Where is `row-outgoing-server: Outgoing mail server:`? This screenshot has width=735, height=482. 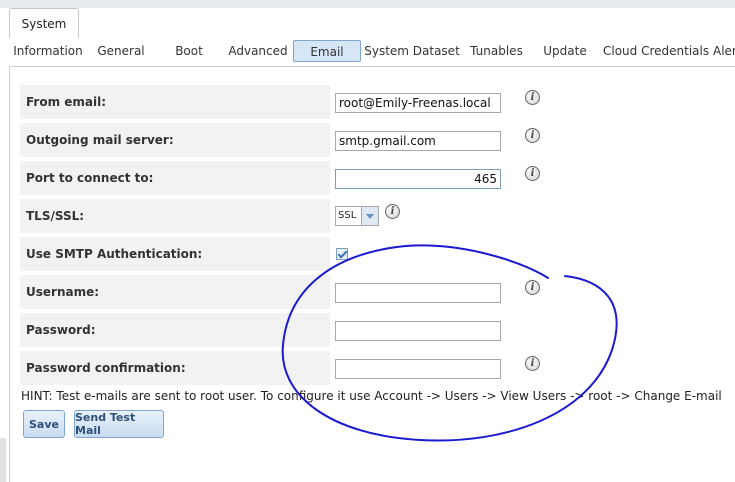 row-outgoing-server: Outgoing mail server: is located at coordinates (175, 140).